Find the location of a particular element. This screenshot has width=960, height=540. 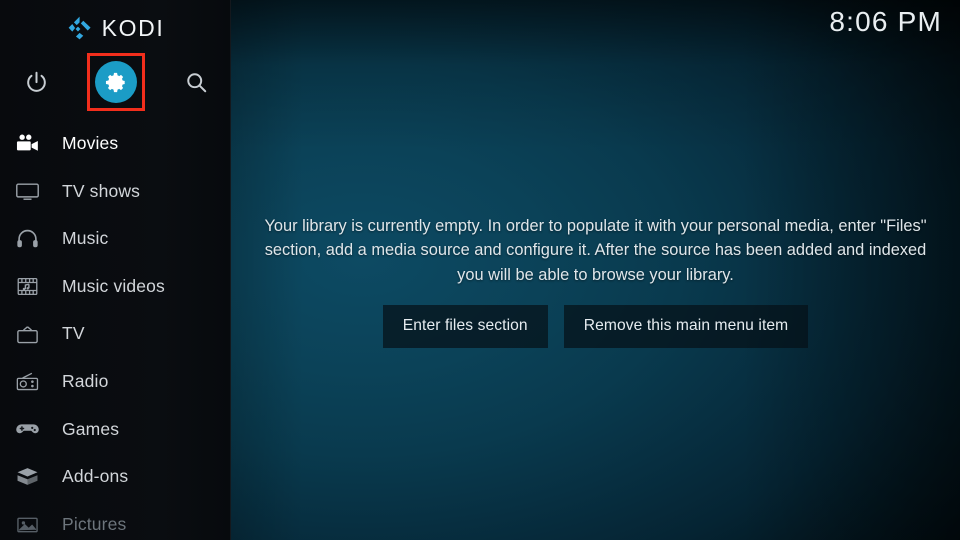

search-icon is located at coordinates (196, 82).